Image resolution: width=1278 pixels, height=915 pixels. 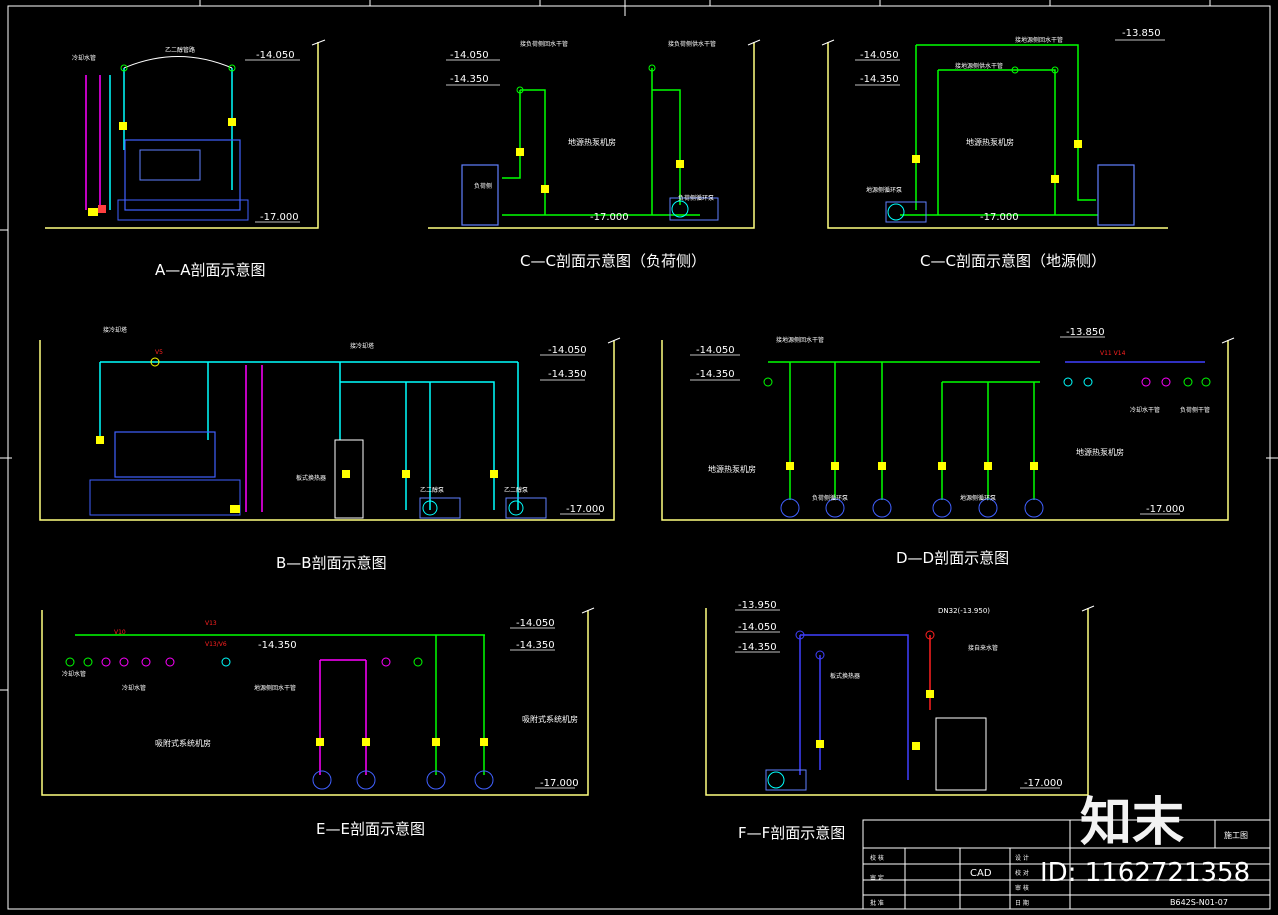 What do you see at coordinates (696, 198) in the screenshot?
I see `label-cc1-10: 负荷侧循环泵` at bounding box center [696, 198].